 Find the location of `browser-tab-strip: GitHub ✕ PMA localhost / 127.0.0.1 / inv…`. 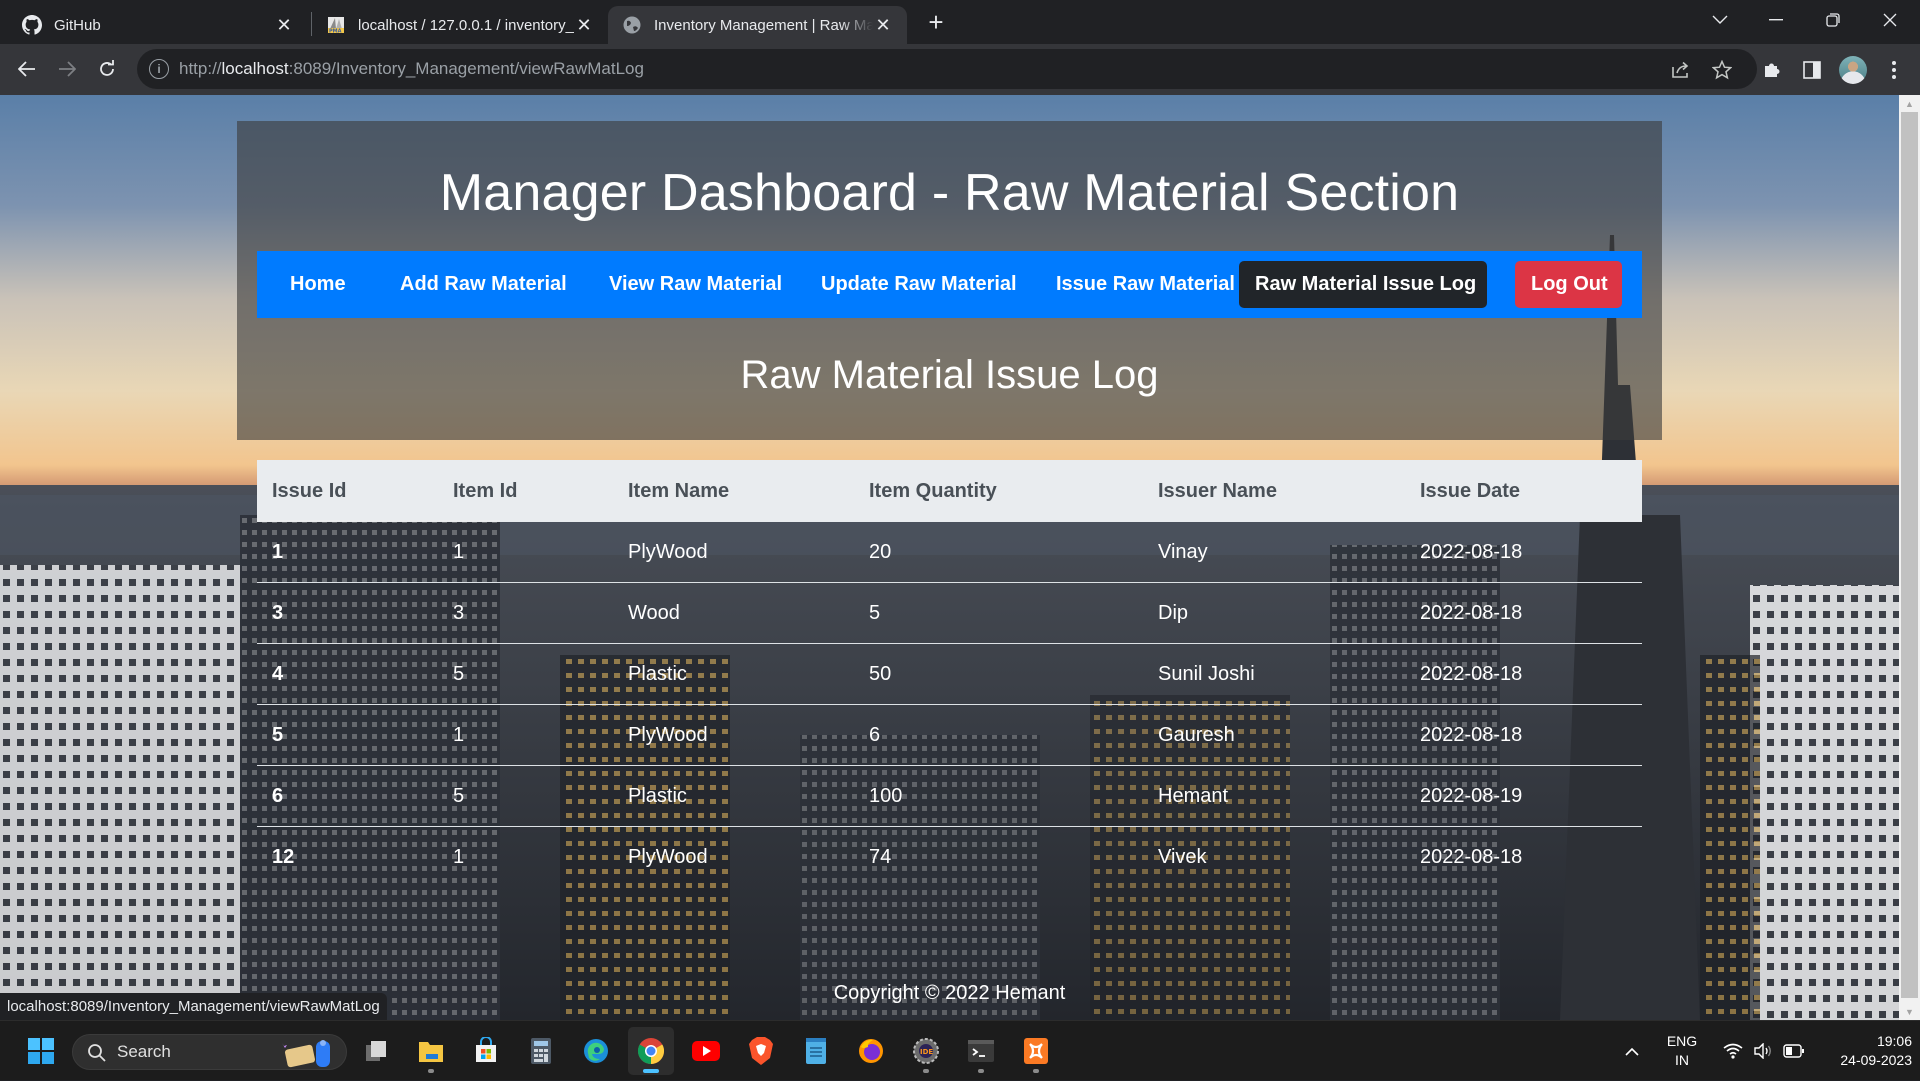

browser-tab-strip: GitHub ✕ PMA localhost / 127.0.0.1 / inv… is located at coordinates (960, 22).